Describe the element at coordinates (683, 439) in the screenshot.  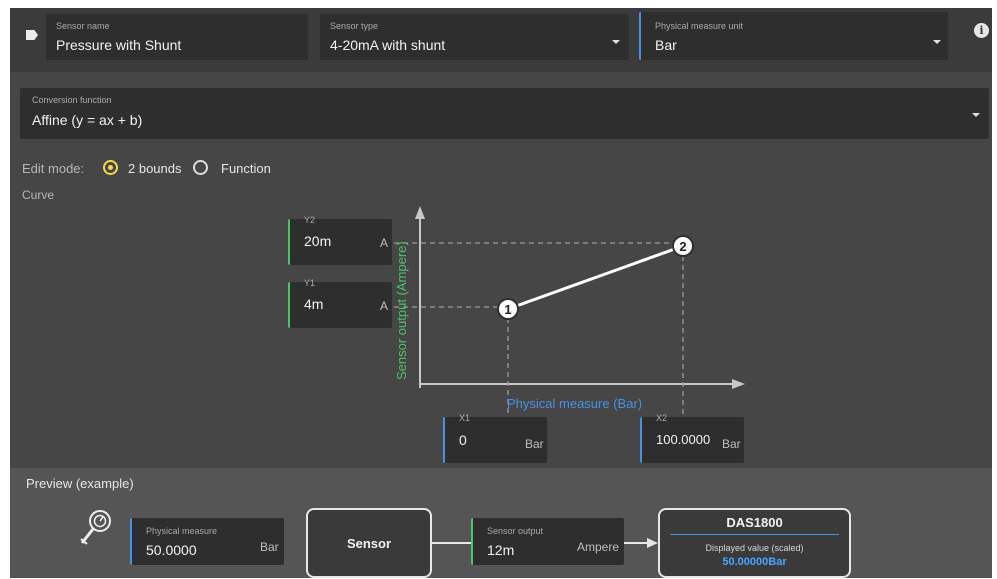
I see `x2-value: 100.0000` at that location.